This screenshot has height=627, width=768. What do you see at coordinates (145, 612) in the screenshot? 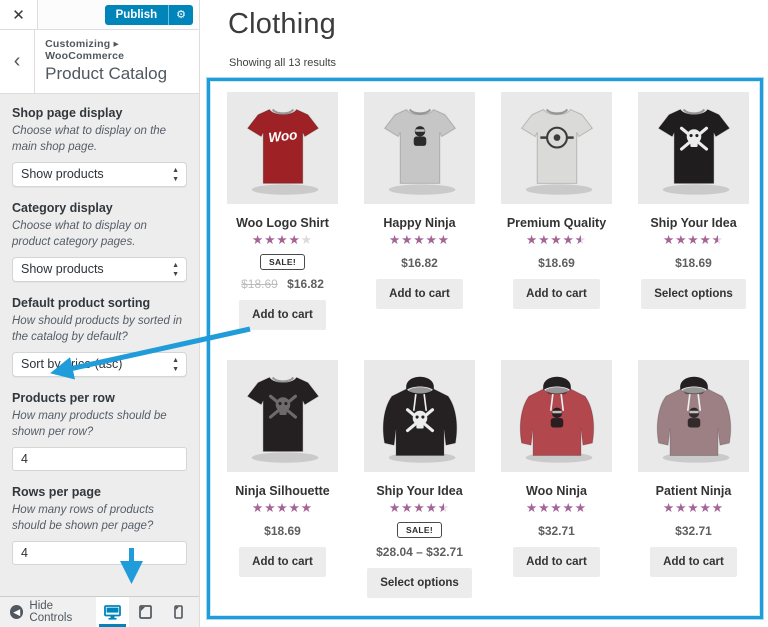
I see `tablet-preview-button` at bounding box center [145, 612].